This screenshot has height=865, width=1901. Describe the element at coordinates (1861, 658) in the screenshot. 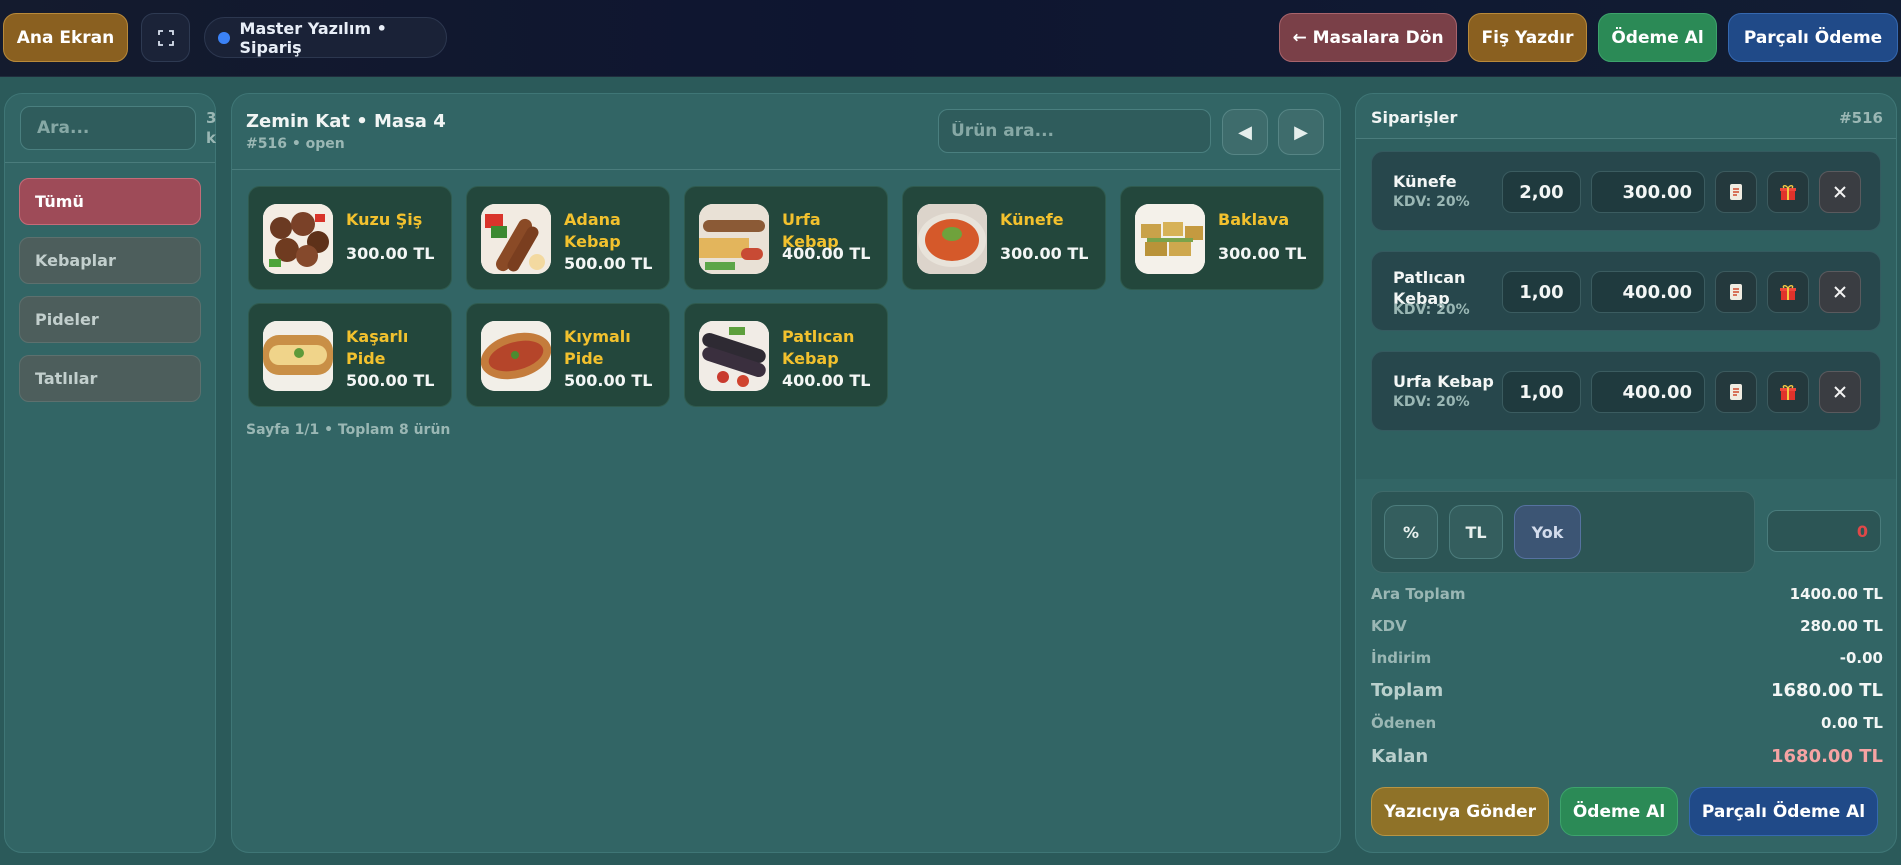

I see `discount-value: -0.00` at that location.